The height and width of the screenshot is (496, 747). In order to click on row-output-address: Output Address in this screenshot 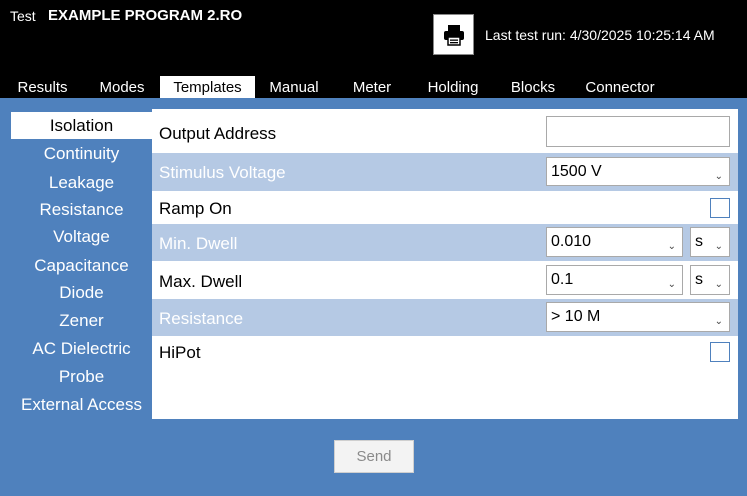, I will do `click(445, 133)`.